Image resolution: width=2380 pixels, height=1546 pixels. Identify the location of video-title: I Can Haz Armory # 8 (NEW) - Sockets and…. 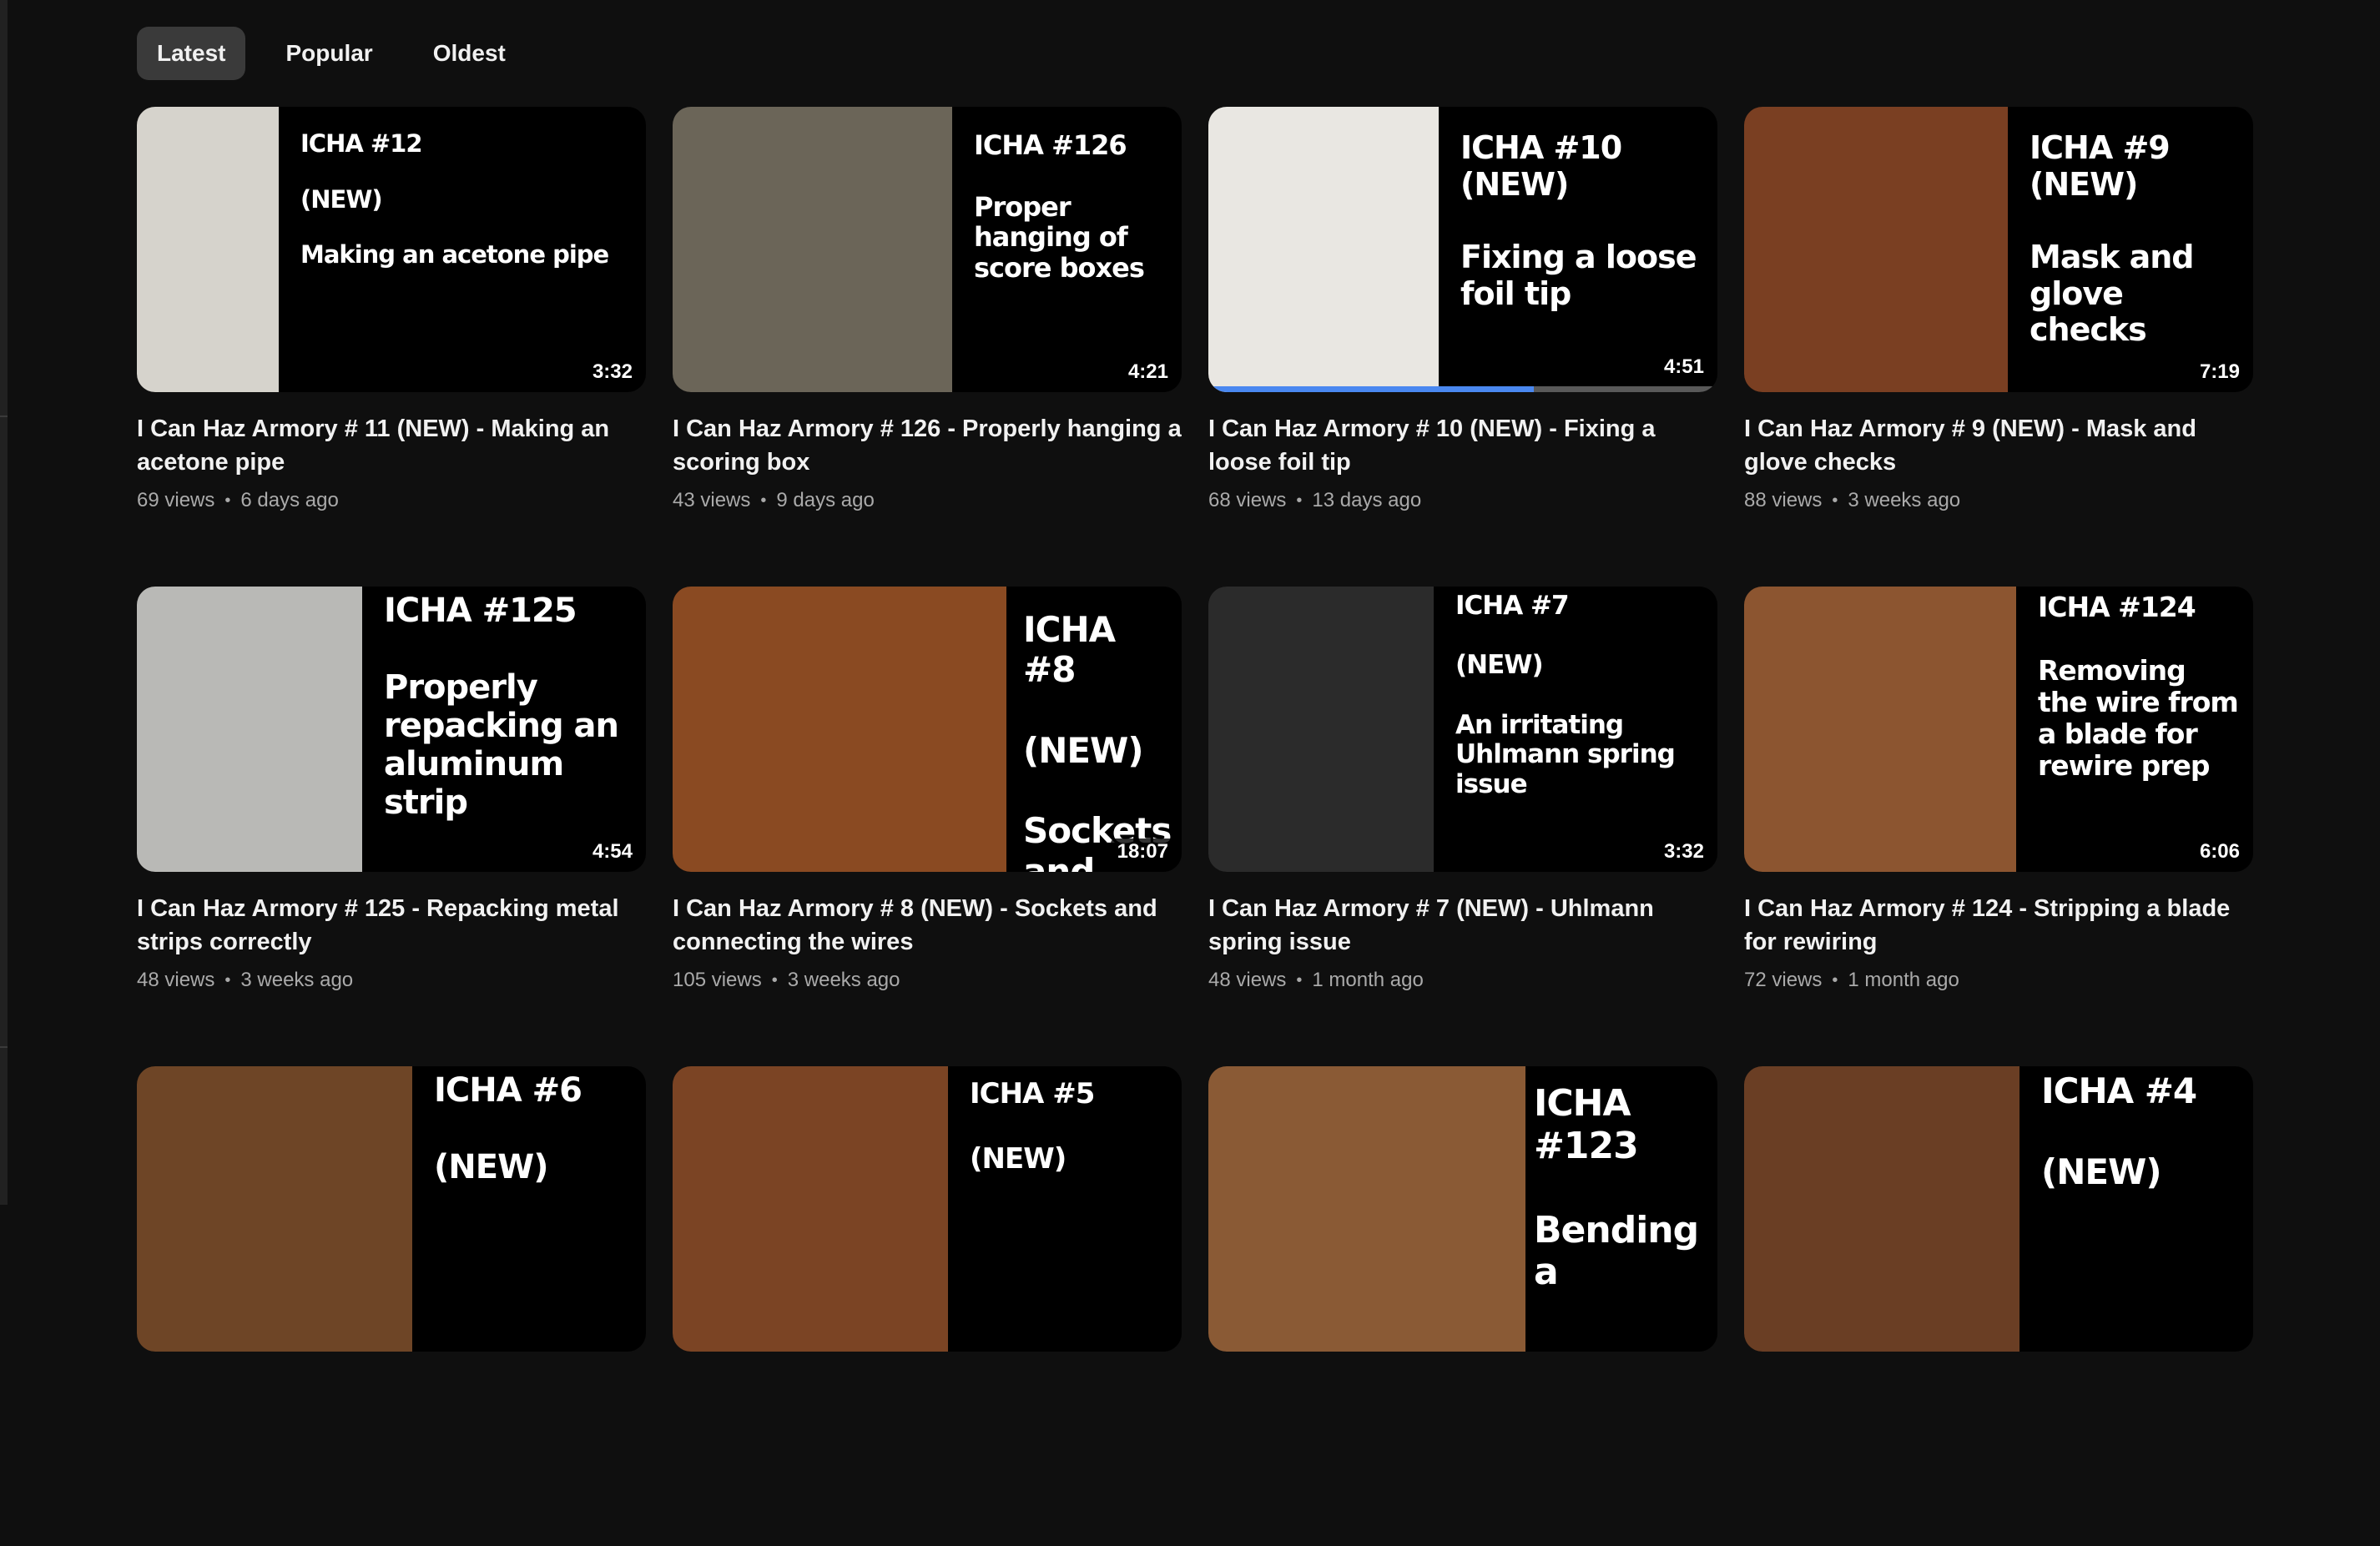
(927, 926).